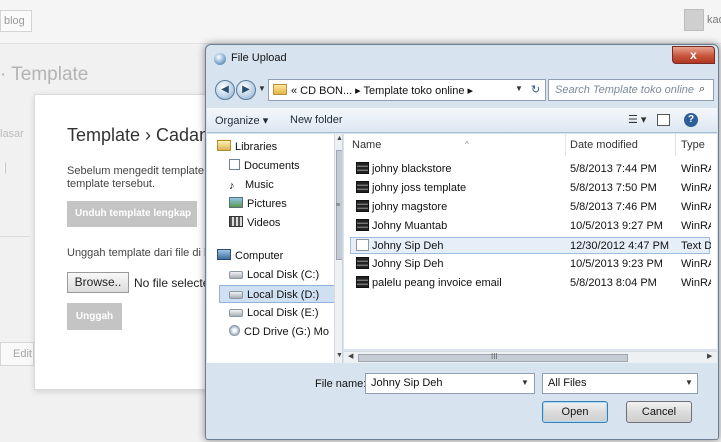 The width and height of the screenshot is (721, 442). What do you see at coordinates (407, 383) in the screenshot?
I see `file-name-value: Johny Sip Deh` at bounding box center [407, 383].